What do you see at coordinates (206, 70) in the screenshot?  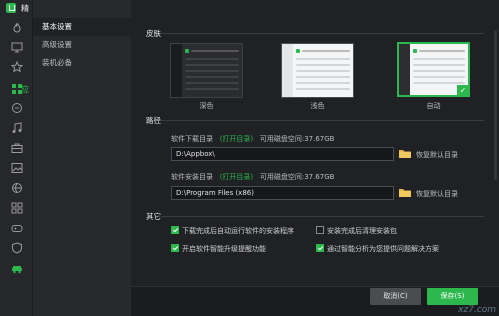 I see `skin-dark-preview` at bounding box center [206, 70].